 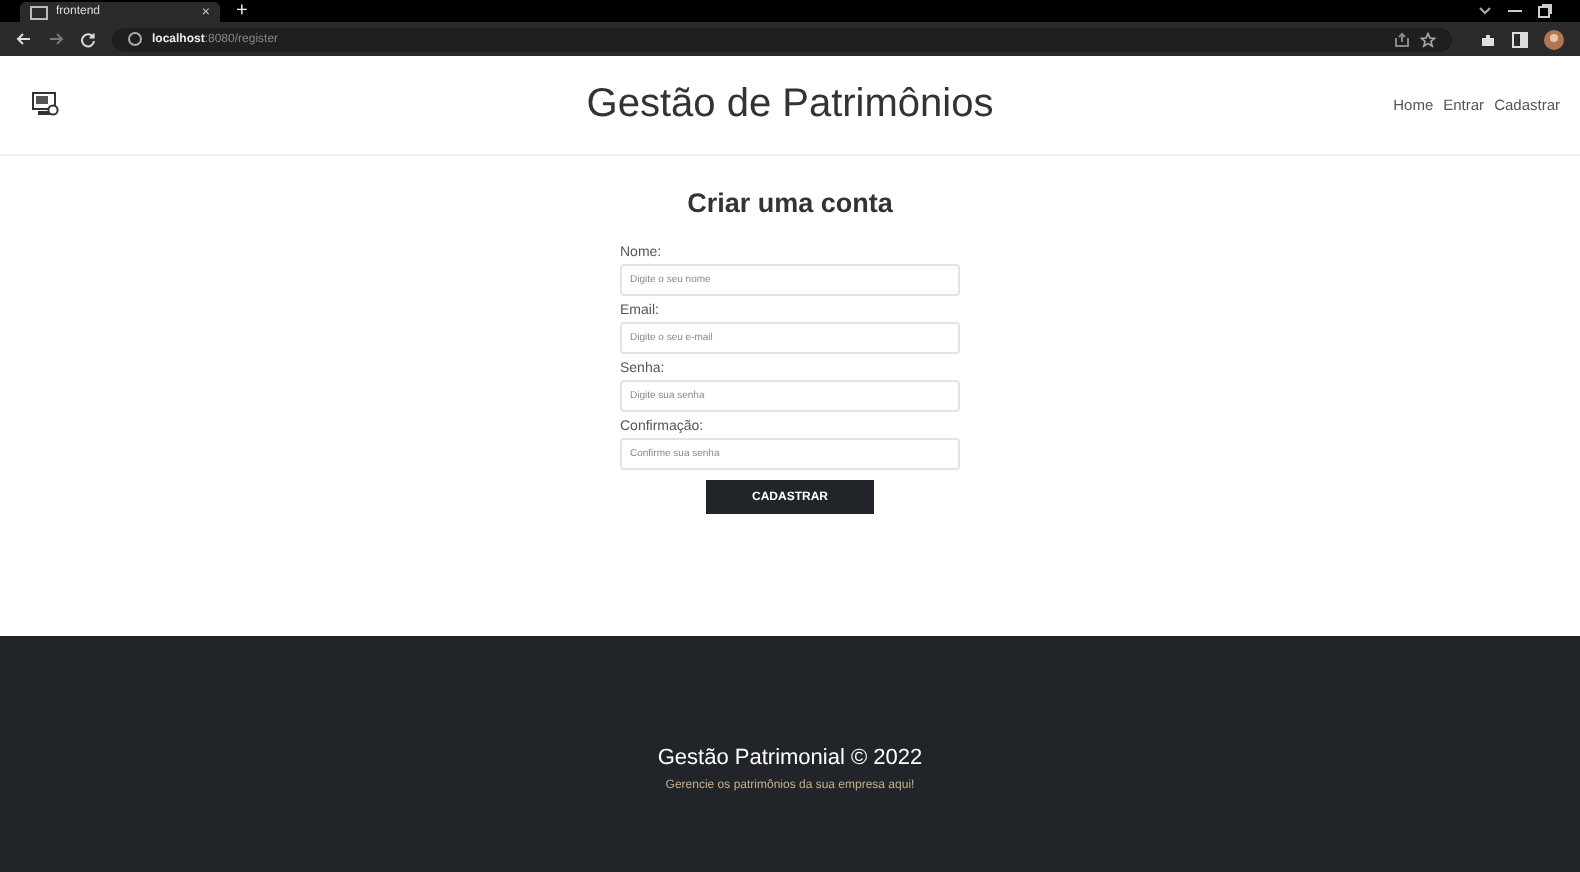 I want to click on back-icon, so click(x=24, y=39).